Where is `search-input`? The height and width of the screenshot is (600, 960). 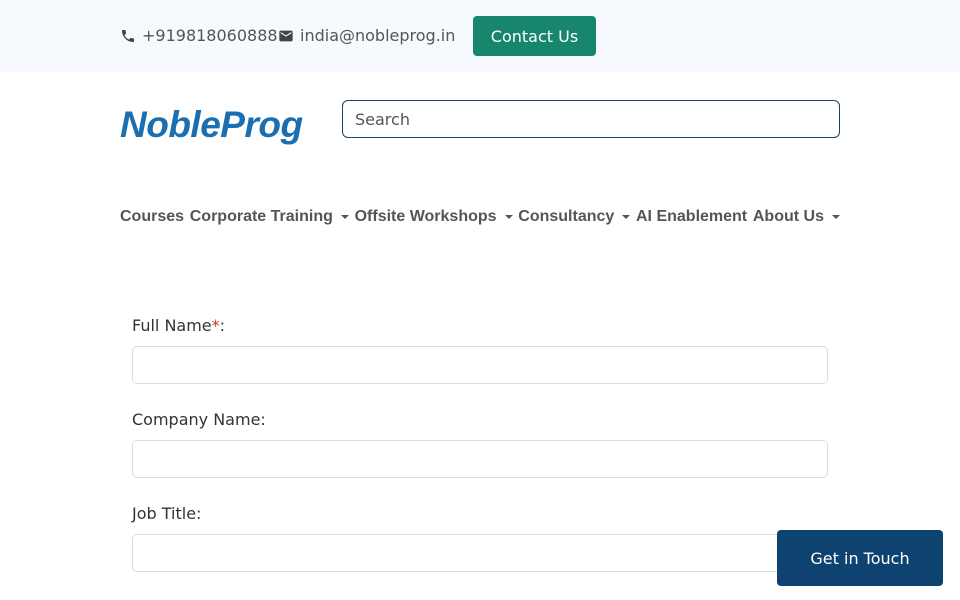 search-input is located at coordinates (591, 119).